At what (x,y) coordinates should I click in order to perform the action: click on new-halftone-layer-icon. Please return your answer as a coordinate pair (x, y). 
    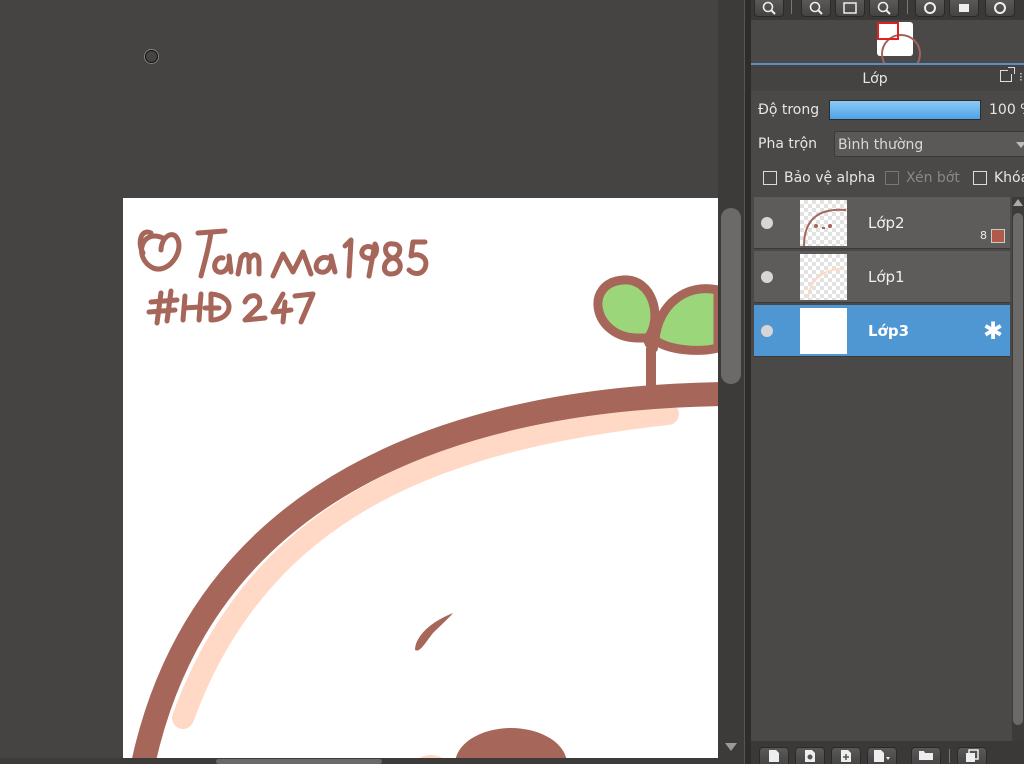
    Looking at the image, I should click on (810, 755).